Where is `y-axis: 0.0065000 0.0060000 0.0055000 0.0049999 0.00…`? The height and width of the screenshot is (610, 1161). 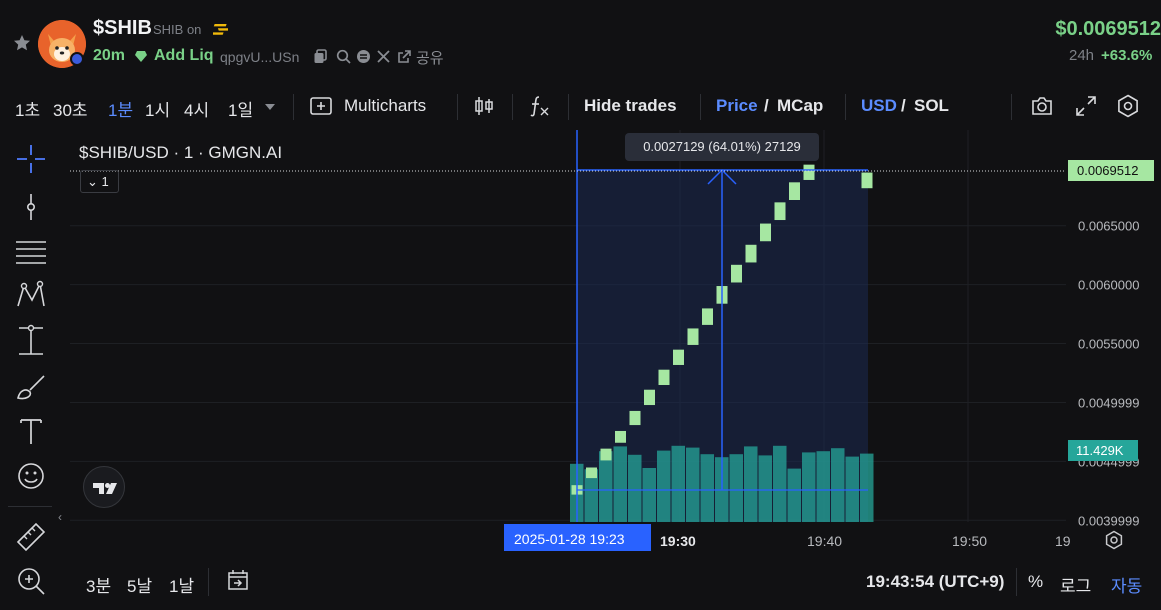
y-axis: 0.0065000 0.0060000 0.0055000 0.0049999 0.00… is located at coordinates (1108, 374).